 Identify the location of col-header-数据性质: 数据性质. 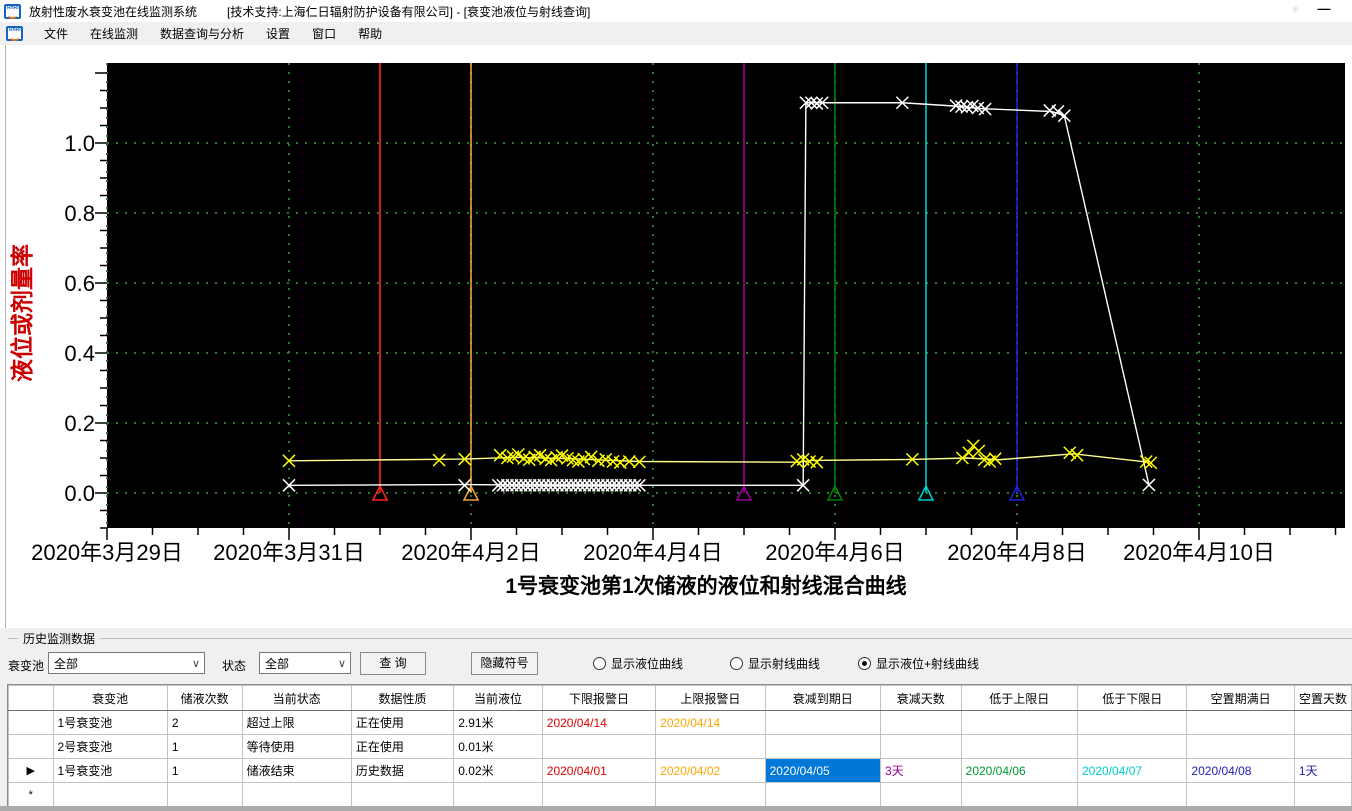
(402, 698).